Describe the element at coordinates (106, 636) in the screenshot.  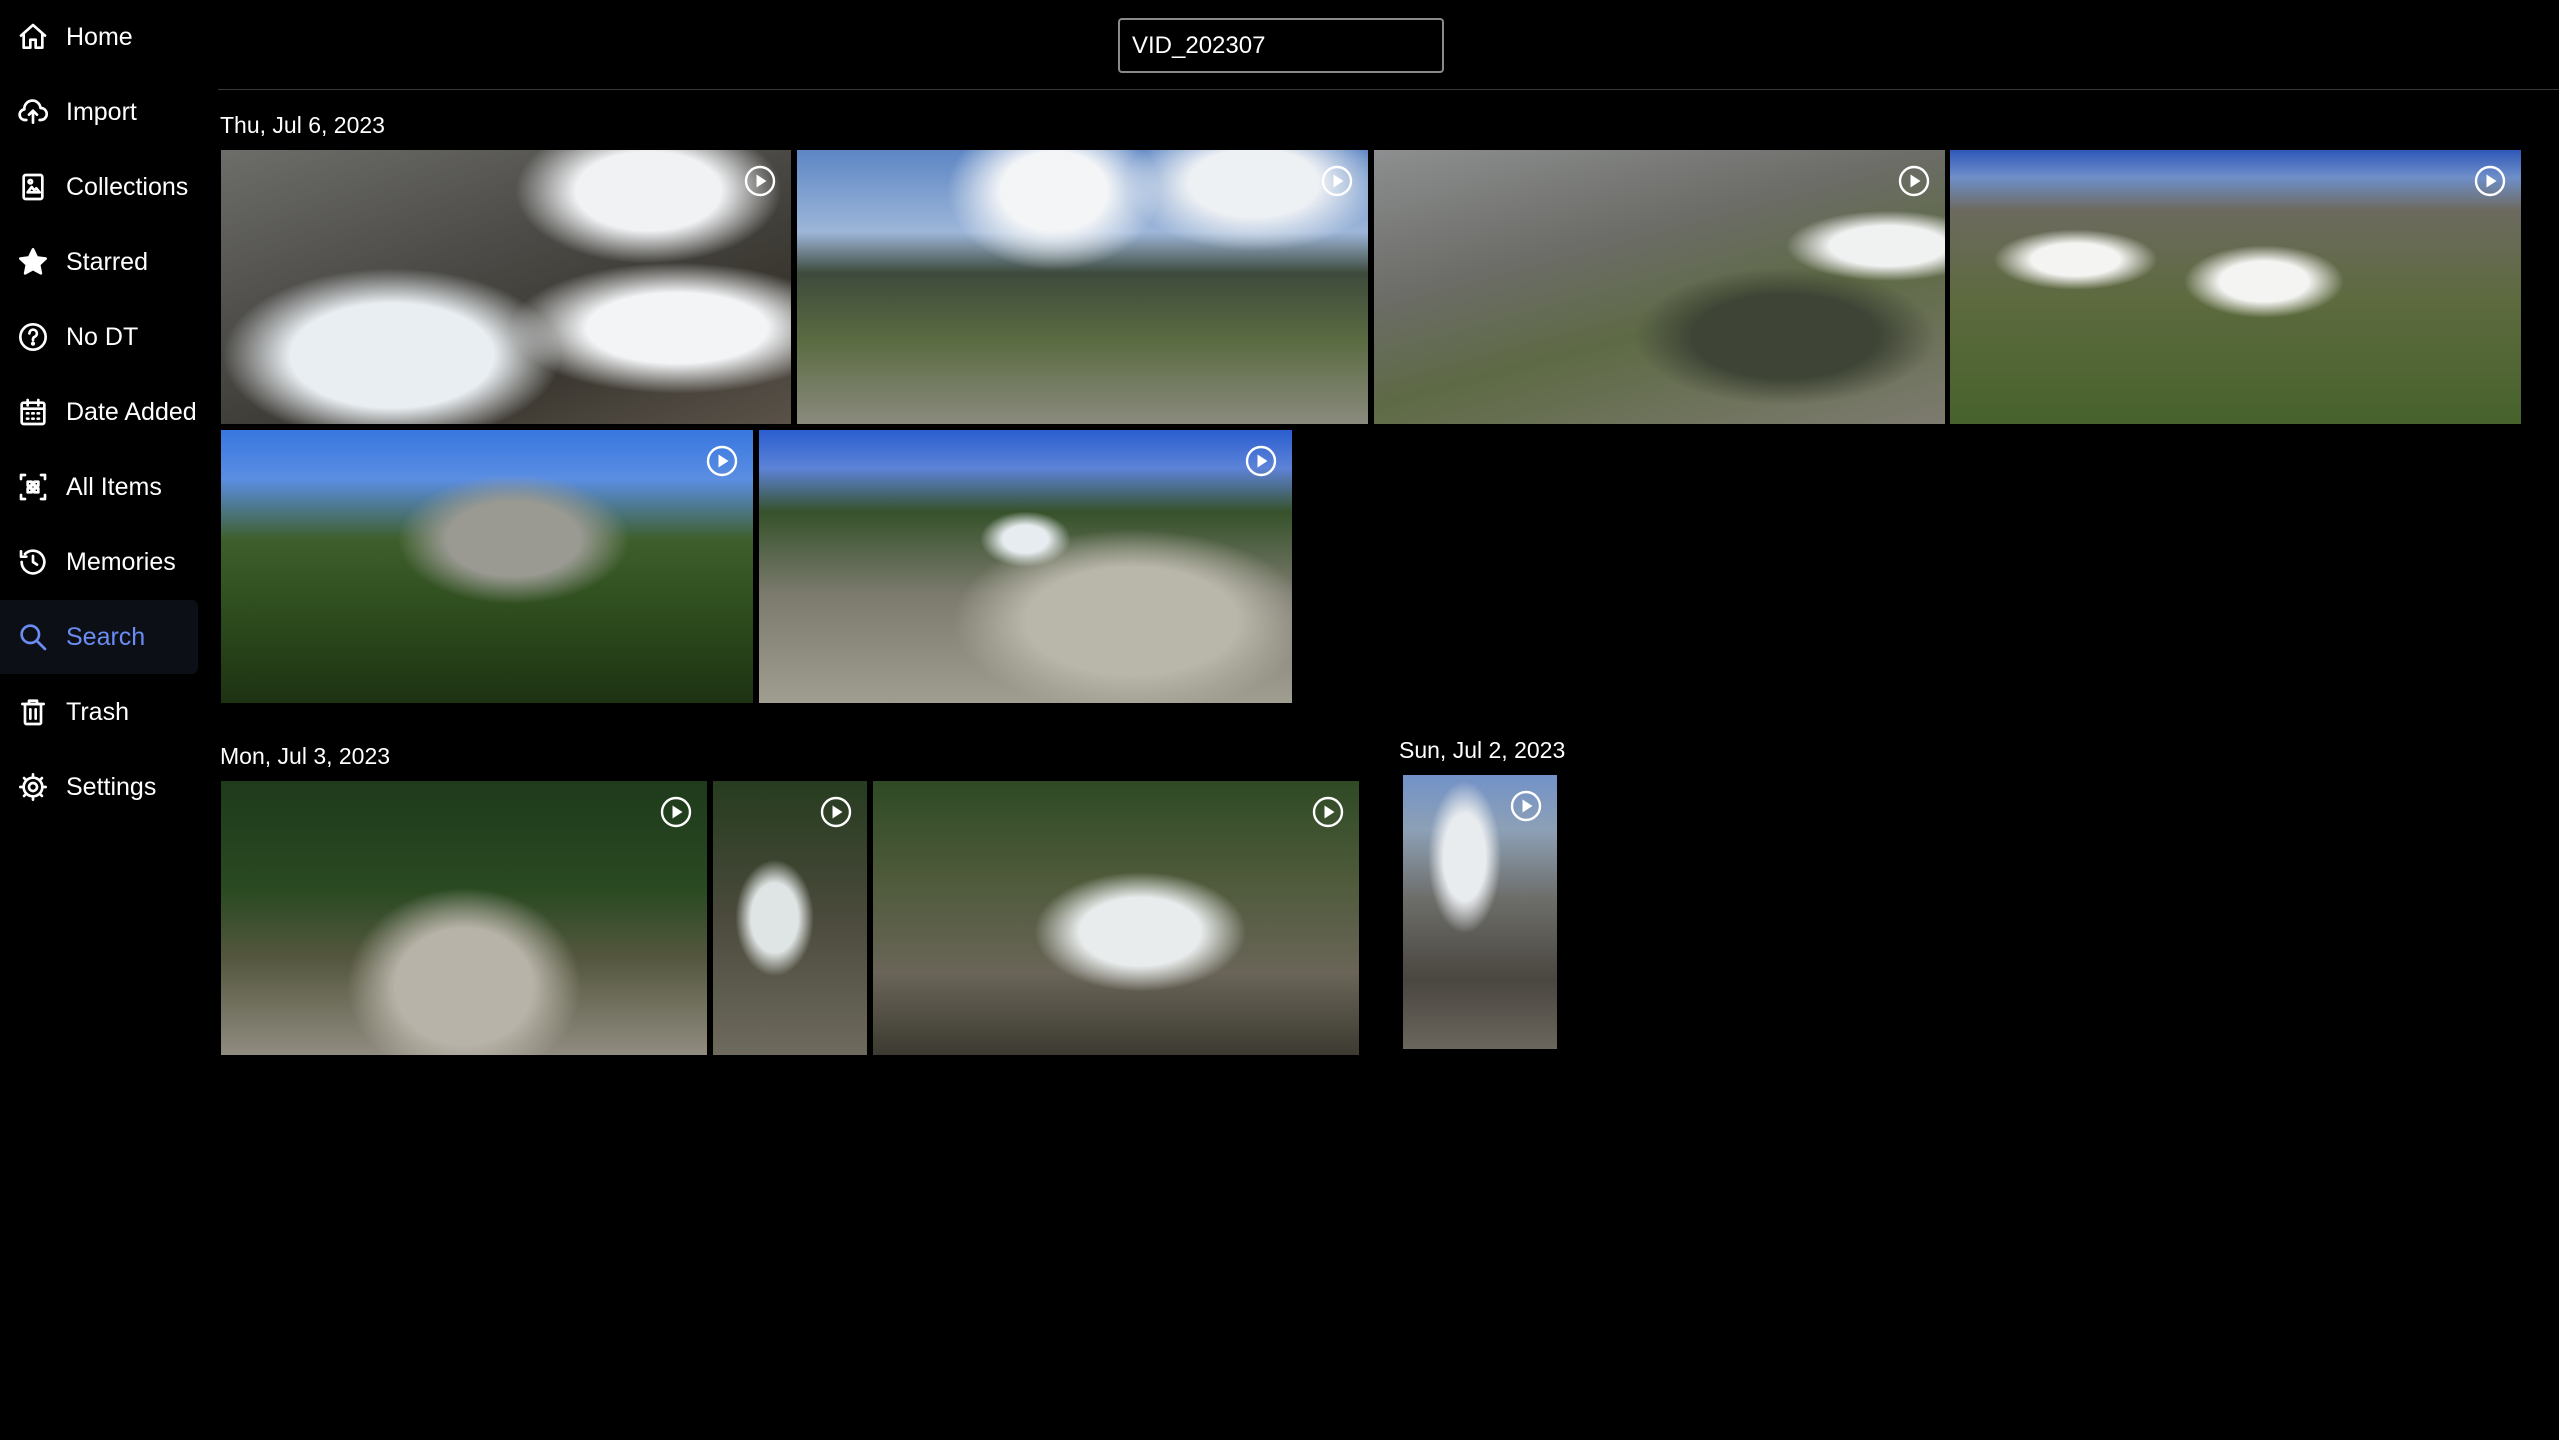
I see `sidebar-item-label: Search` at that location.